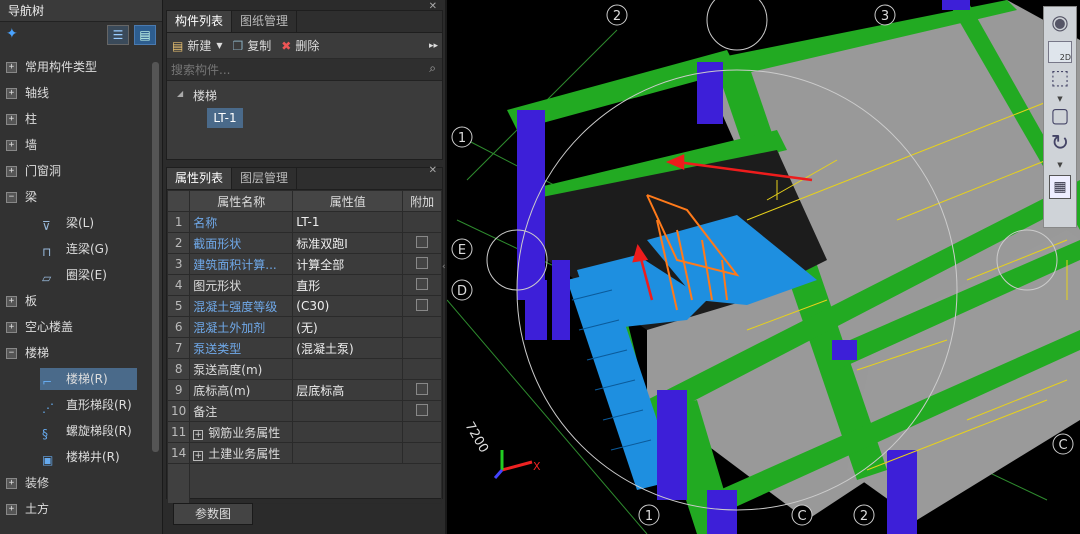 The width and height of the screenshot is (1080, 534). Describe the element at coordinates (99, 405) in the screenshot. I see `nav-subitem-label: 直形梯段(R)` at that location.